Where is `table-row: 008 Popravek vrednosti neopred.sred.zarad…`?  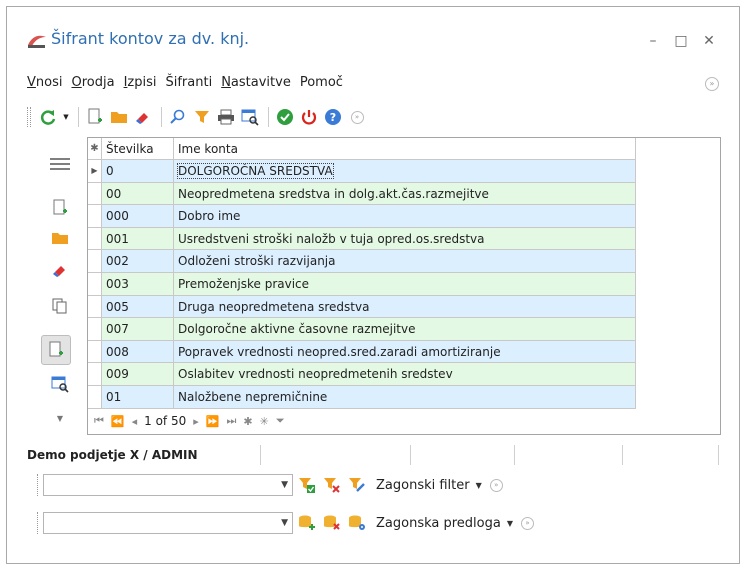
table-row: 008 Popravek vrednosti neopred.sred.zarad… is located at coordinates (362, 352).